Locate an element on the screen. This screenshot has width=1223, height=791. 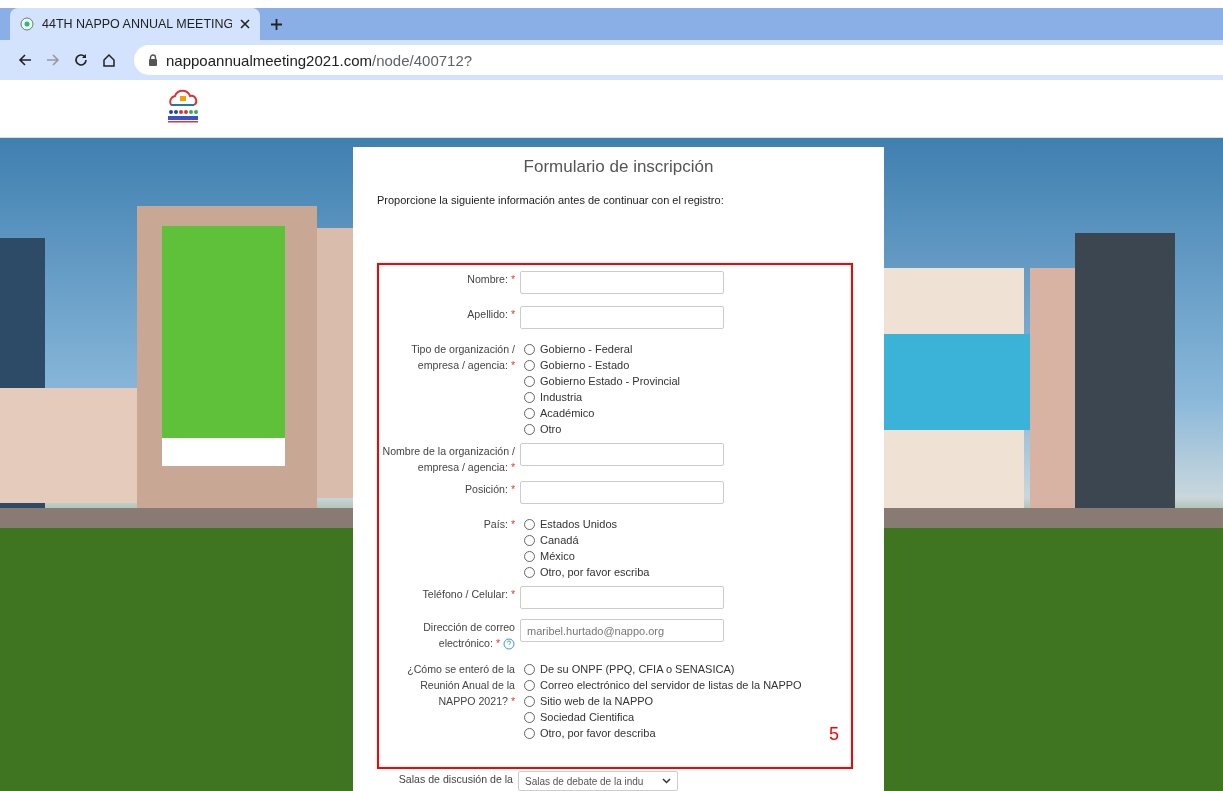
radio-option: Otro is located at coordinates (541, 429).